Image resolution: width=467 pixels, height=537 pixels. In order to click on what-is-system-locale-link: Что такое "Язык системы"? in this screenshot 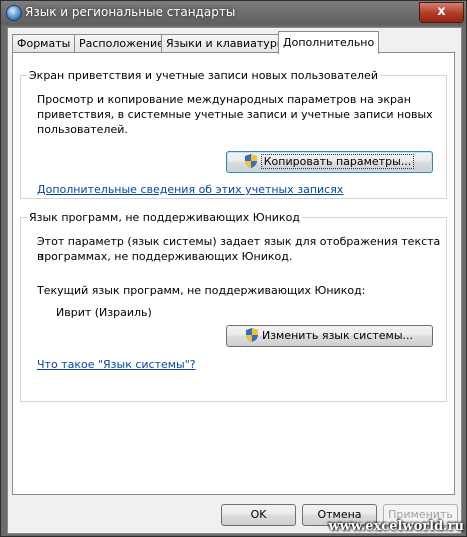, I will do `click(116, 364)`.